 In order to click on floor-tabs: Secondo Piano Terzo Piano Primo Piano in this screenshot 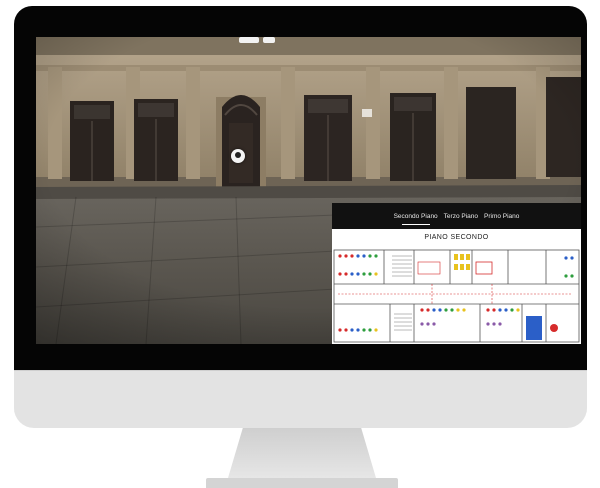, I will do `click(456, 216)`.